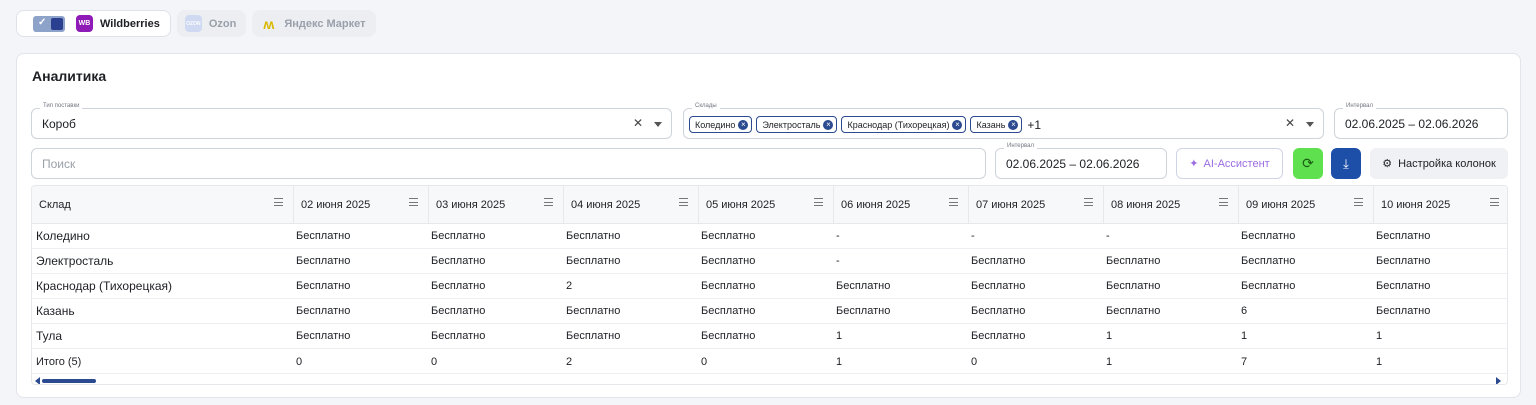  Describe the element at coordinates (769, 361) in the screenshot. I see `total-row: Итого (5) 0 0 2 0 1 0 1 7 1` at that location.